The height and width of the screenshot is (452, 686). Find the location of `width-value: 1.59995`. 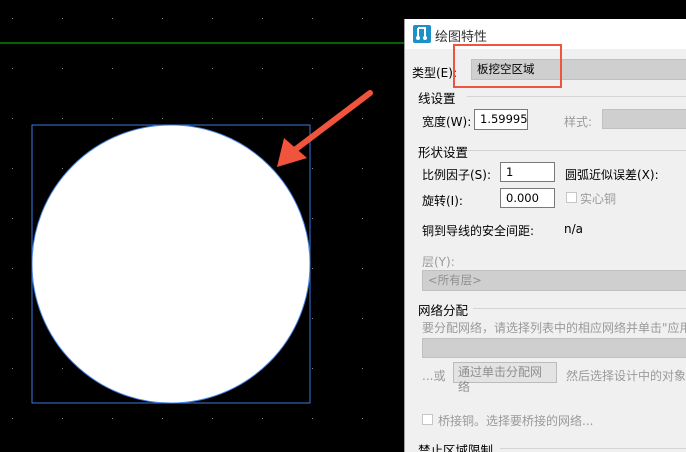

width-value: 1.59995 is located at coordinates (504, 119).